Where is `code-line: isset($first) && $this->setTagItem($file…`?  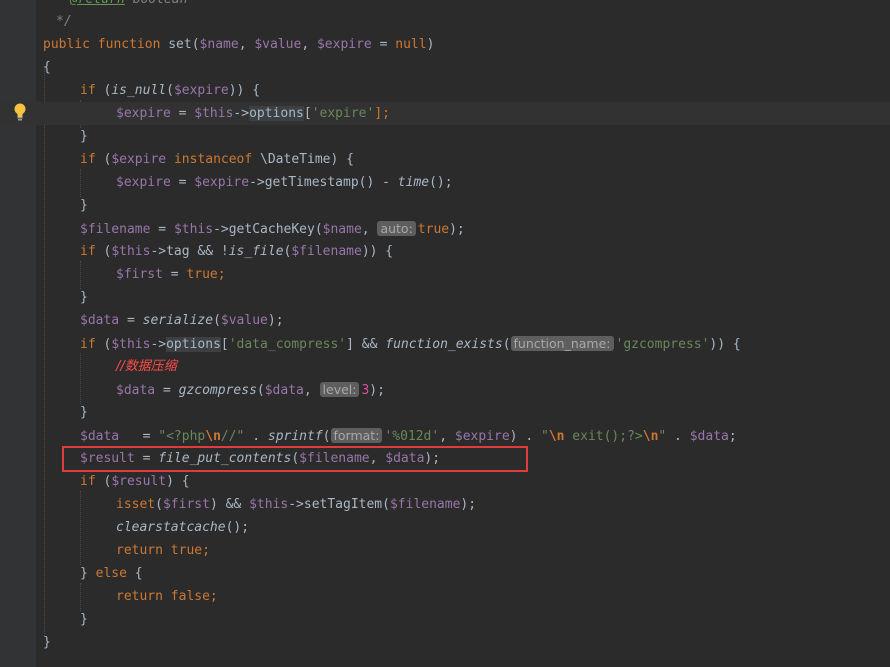 code-line: isset($first) && $this->setTagItem($file… is located at coordinates (445, 504).